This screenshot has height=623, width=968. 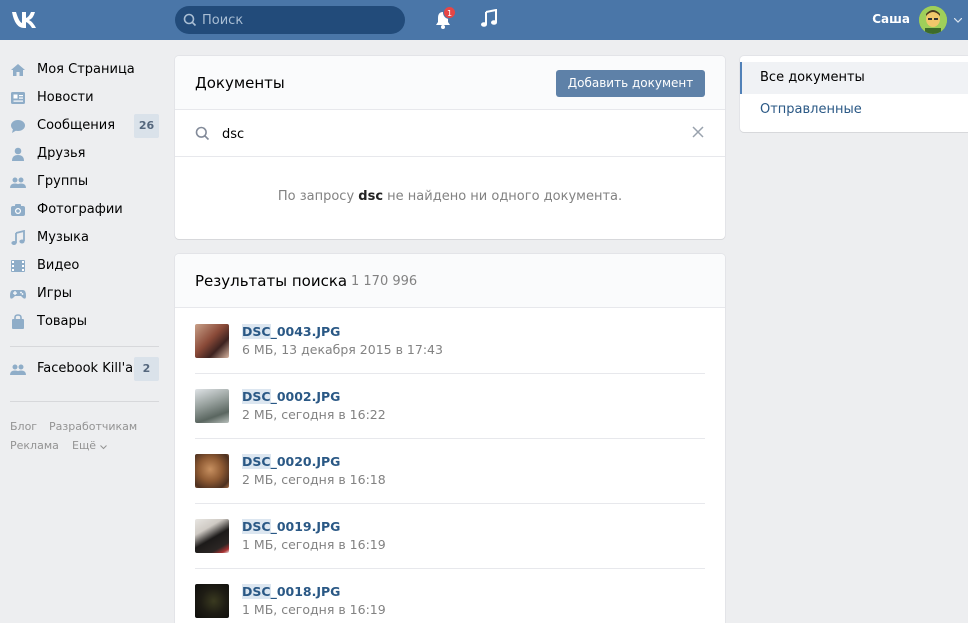 I want to click on user-name: Саша, so click(x=880, y=19).